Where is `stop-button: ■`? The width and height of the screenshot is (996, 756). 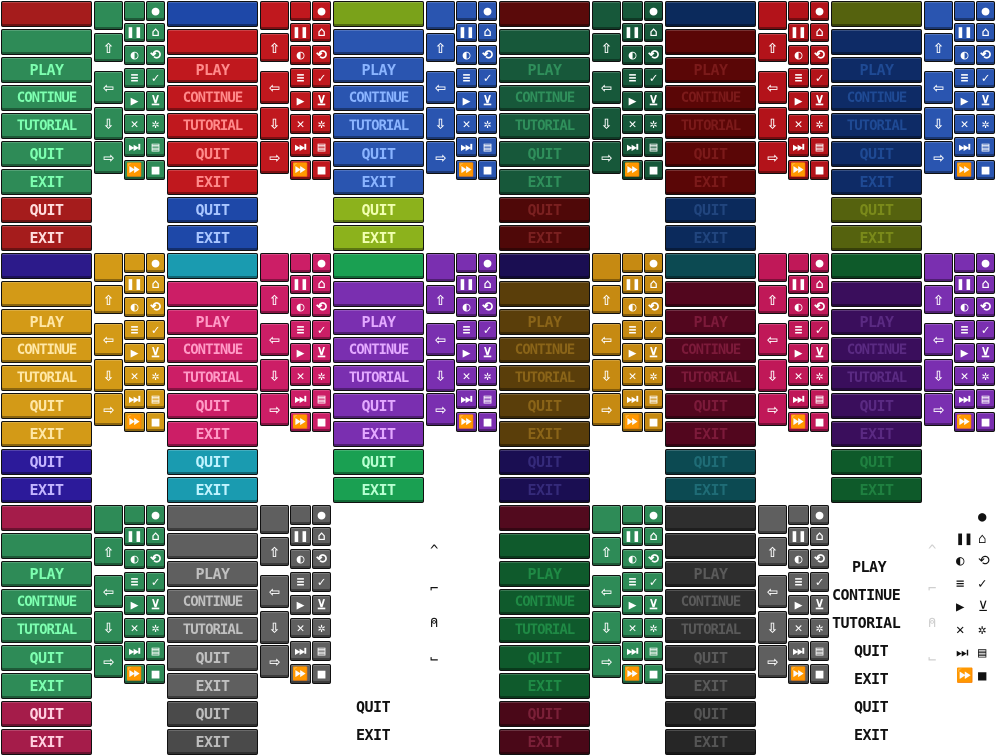 stop-button: ■ is located at coordinates (321, 170).